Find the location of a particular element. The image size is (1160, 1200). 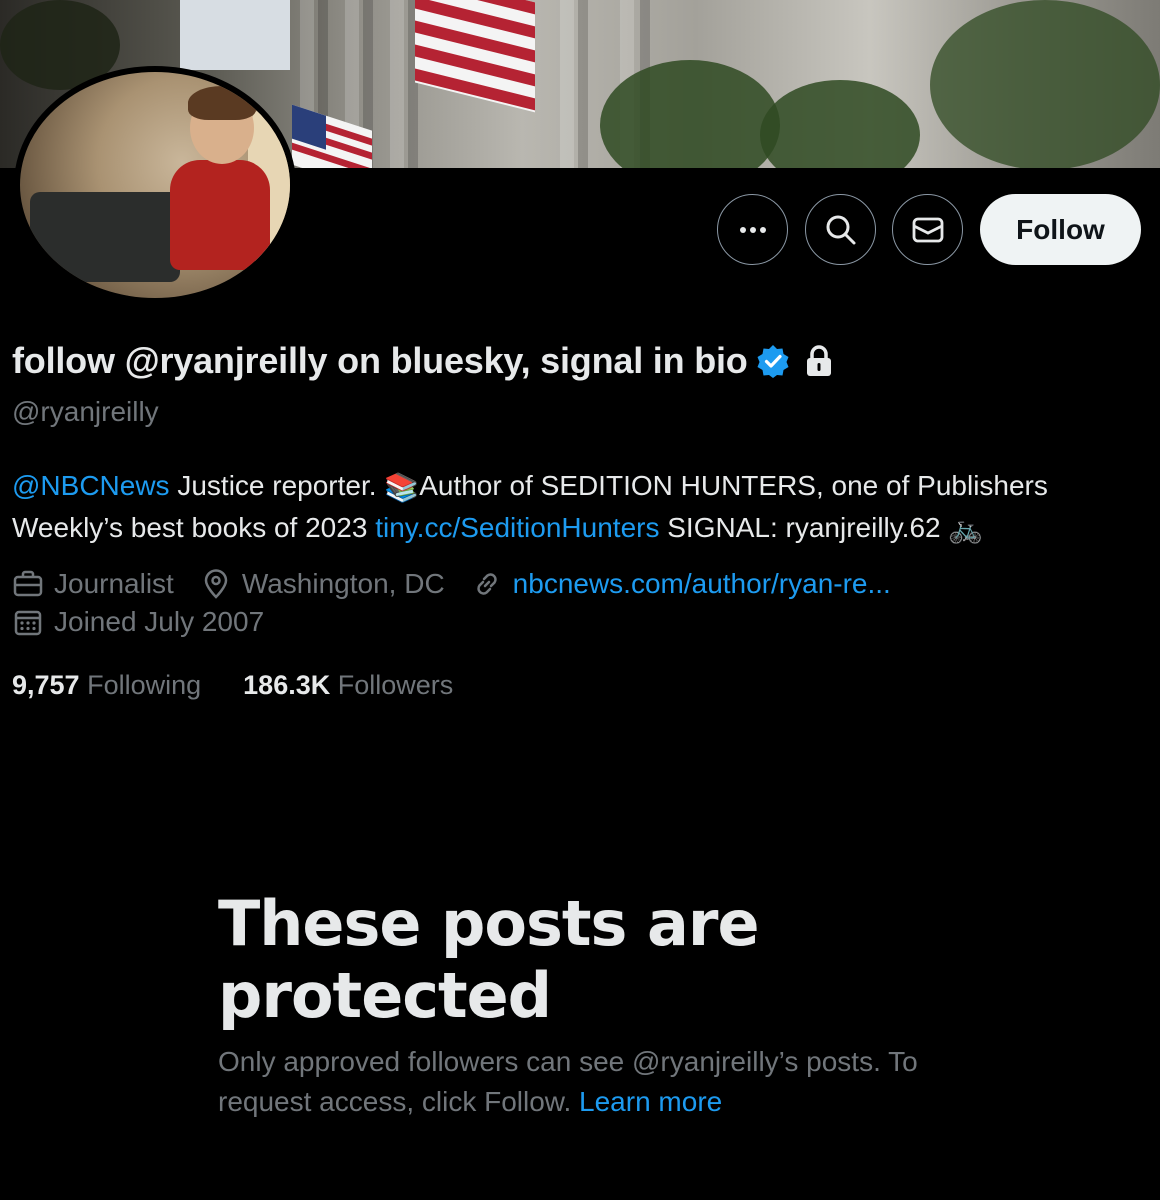

search-icon is located at coordinates (840, 229).